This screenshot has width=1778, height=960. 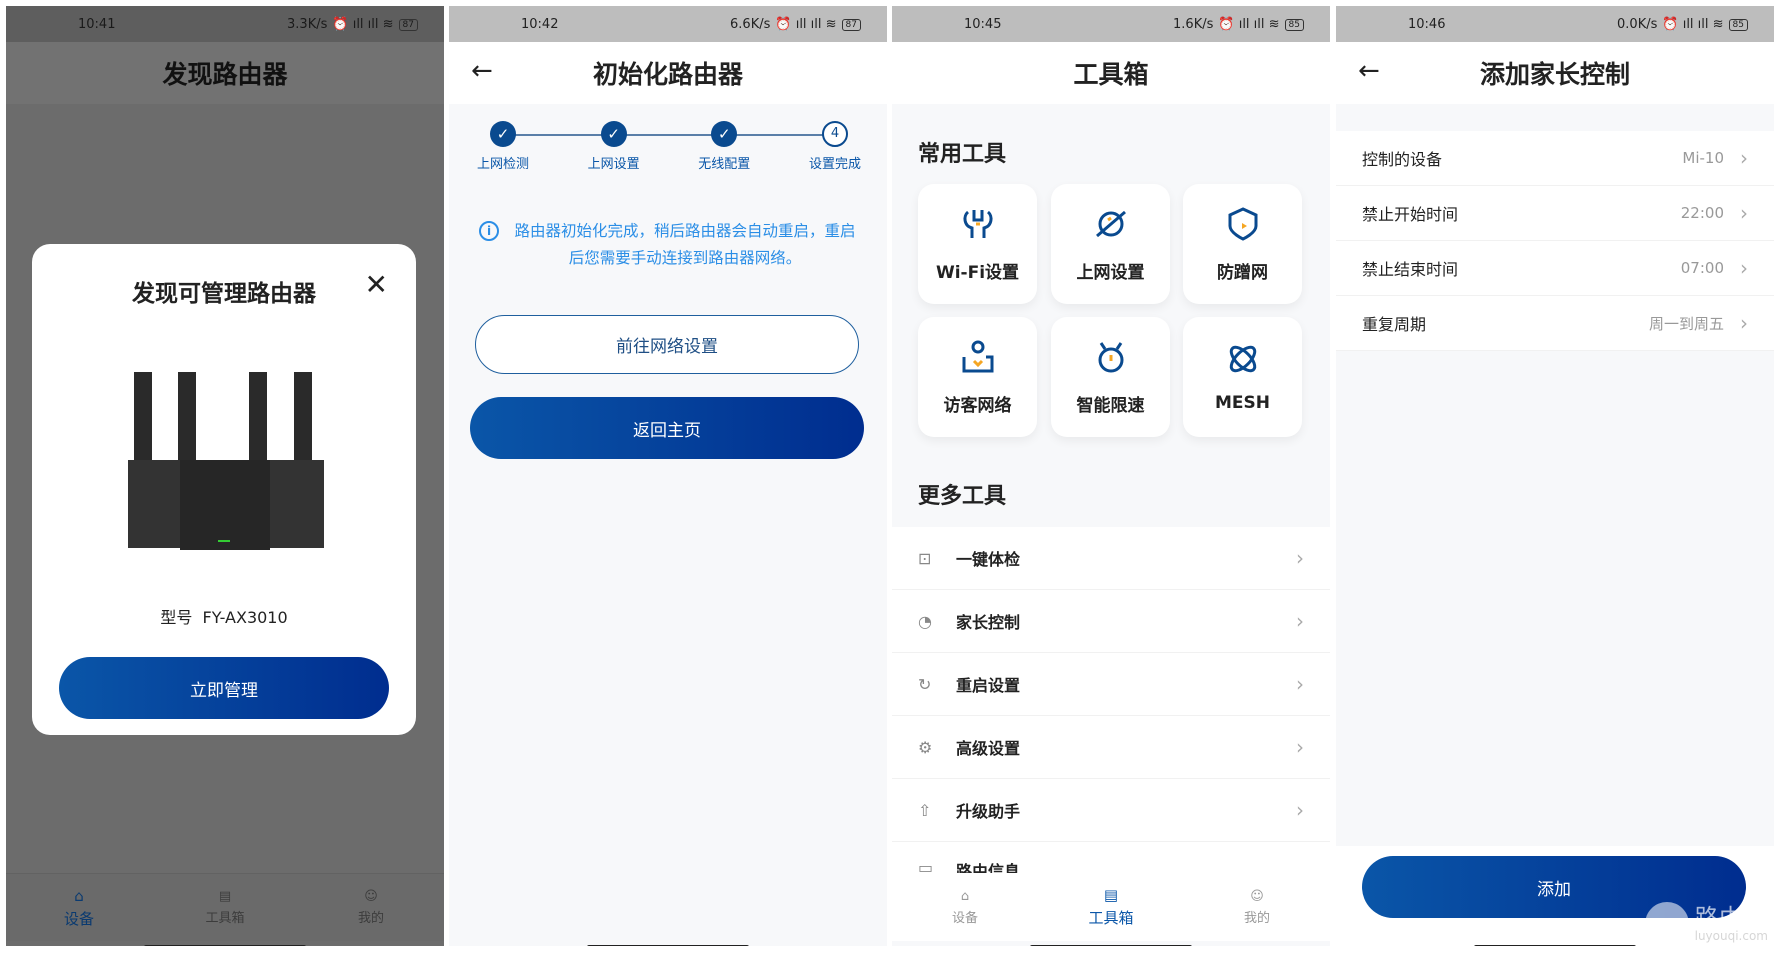 What do you see at coordinates (925, 621) in the screenshot?
I see `parental-icon: ◔` at bounding box center [925, 621].